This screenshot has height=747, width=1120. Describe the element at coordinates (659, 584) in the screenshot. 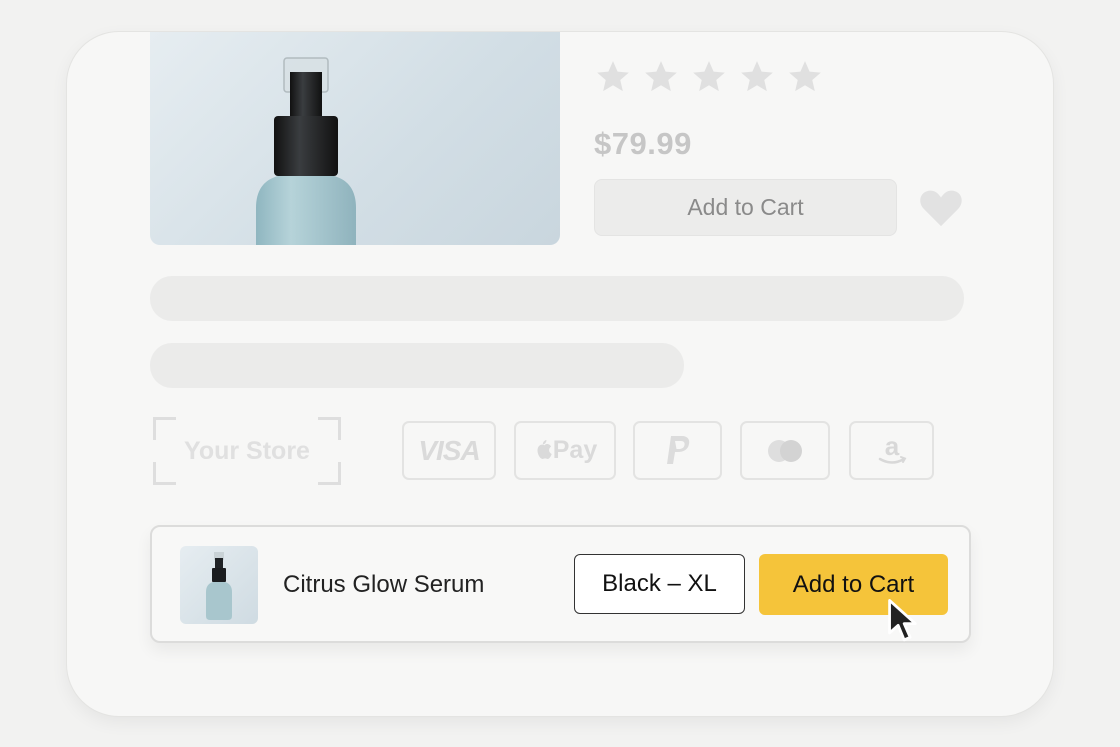

I see `variant-selector: Black – XL` at that location.